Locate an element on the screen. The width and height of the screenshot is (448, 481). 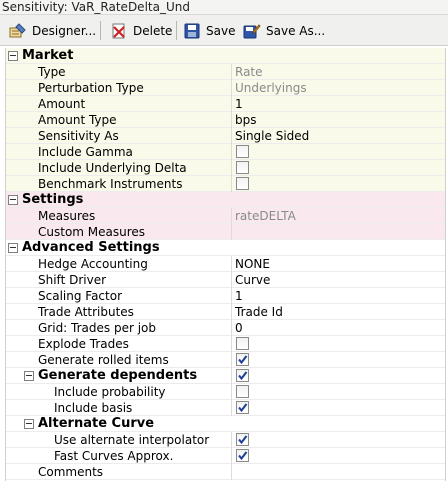
designer-icon is located at coordinates (18, 31).